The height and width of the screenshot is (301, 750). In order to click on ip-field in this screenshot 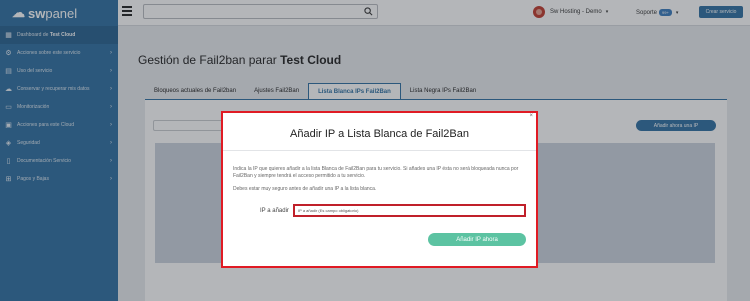, I will do `click(409, 210)`.